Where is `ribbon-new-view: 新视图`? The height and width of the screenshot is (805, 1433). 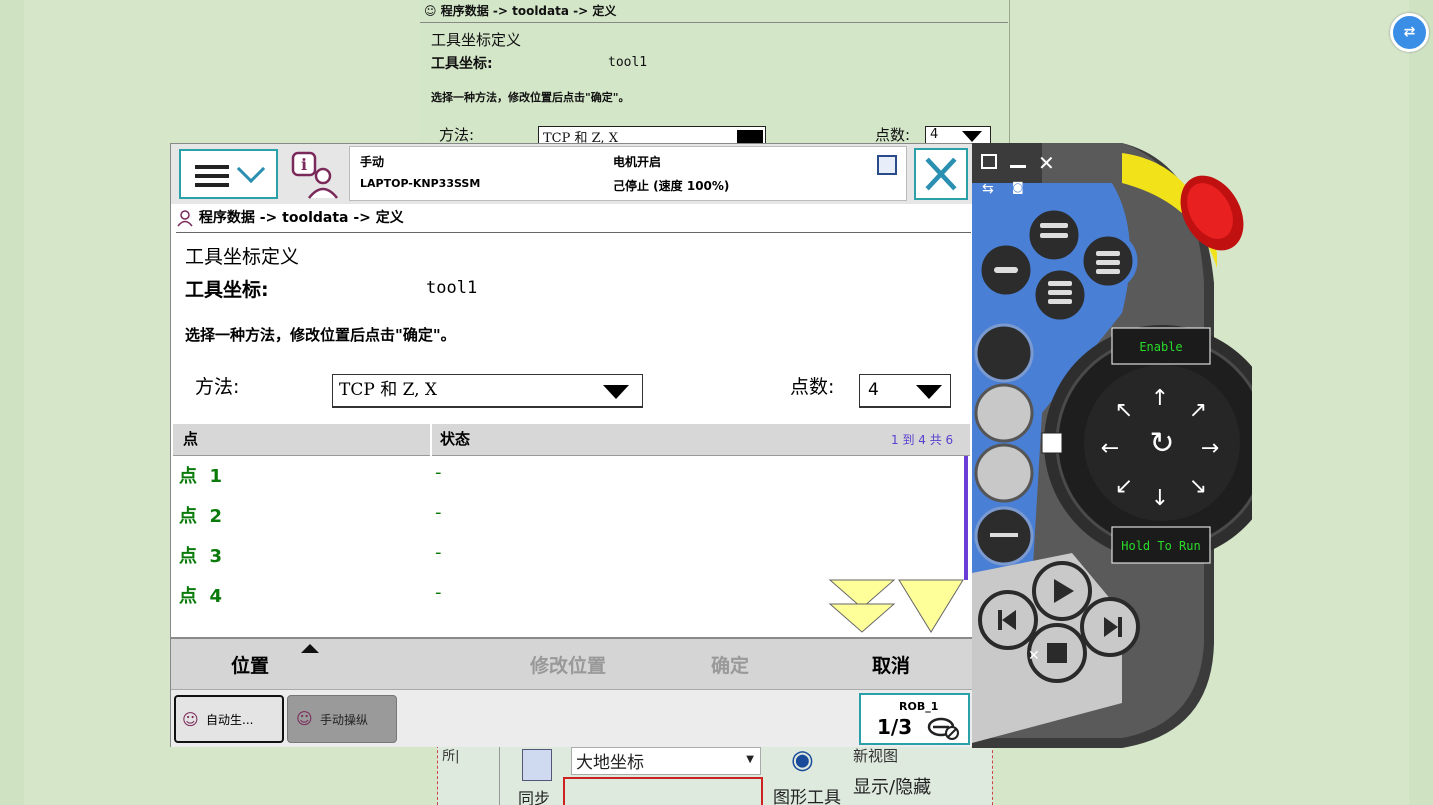
ribbon-new-view: 新视图 is located at coordinates (875, 755).